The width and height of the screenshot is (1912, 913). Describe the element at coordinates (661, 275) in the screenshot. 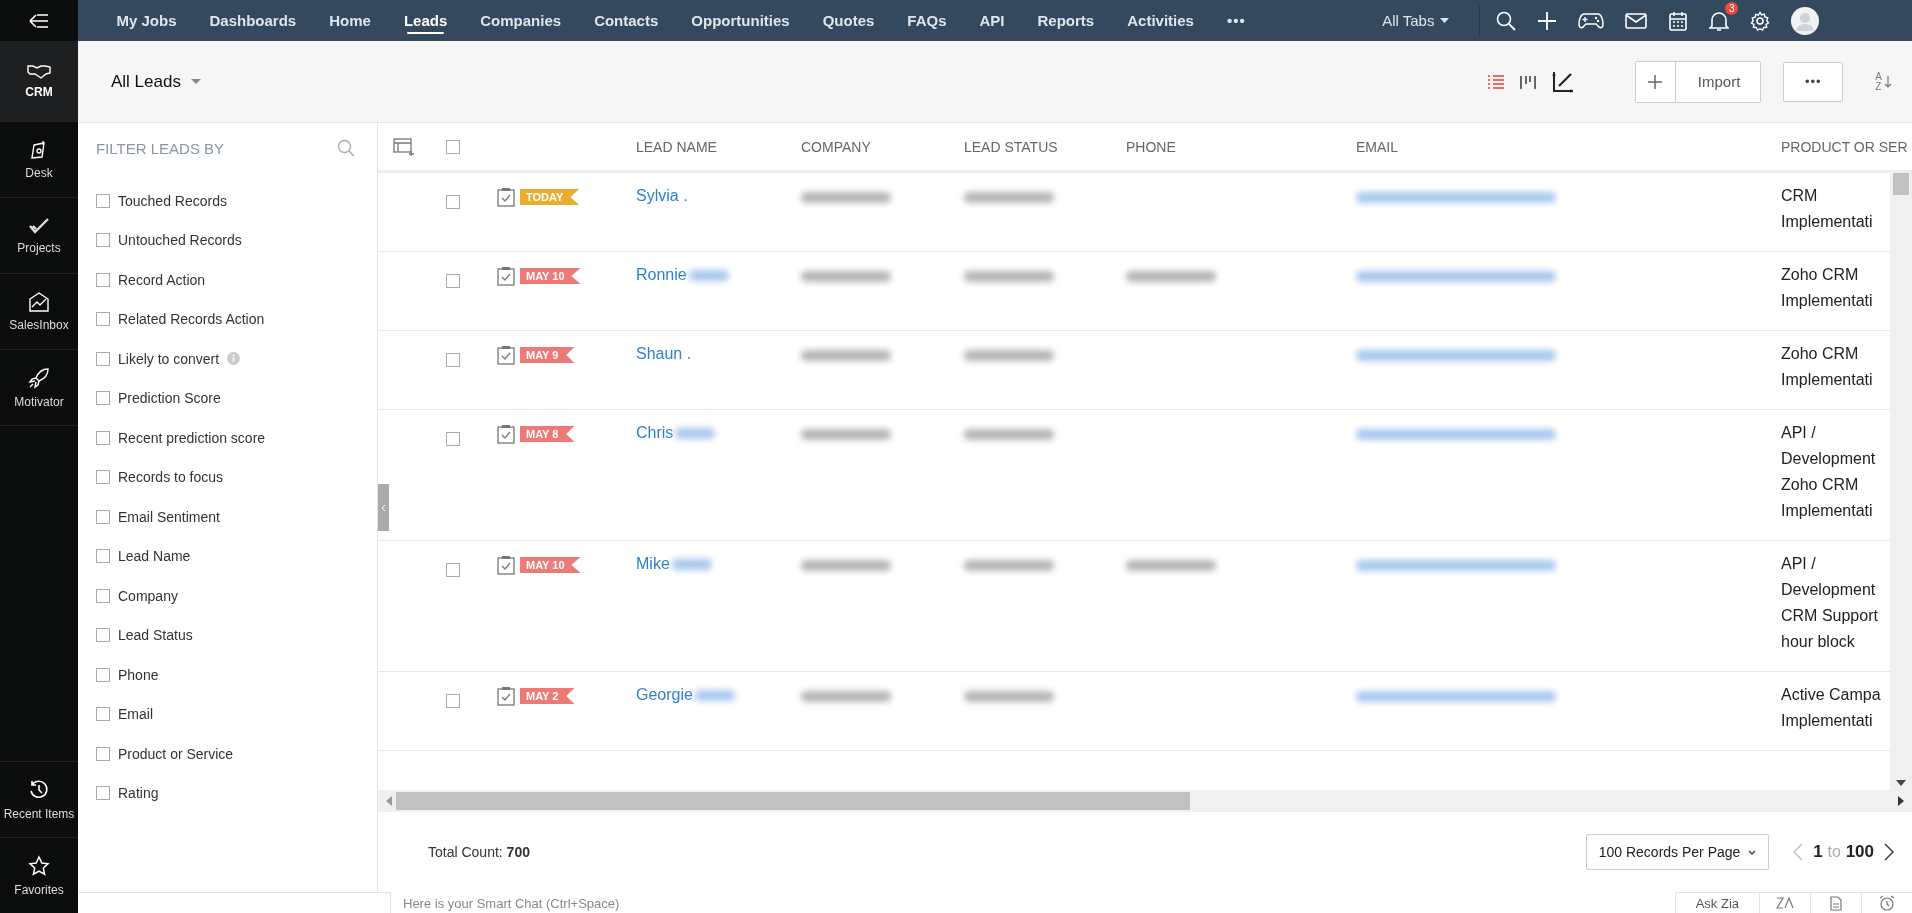

I see `lead-name-link: Ronnie` at that location.